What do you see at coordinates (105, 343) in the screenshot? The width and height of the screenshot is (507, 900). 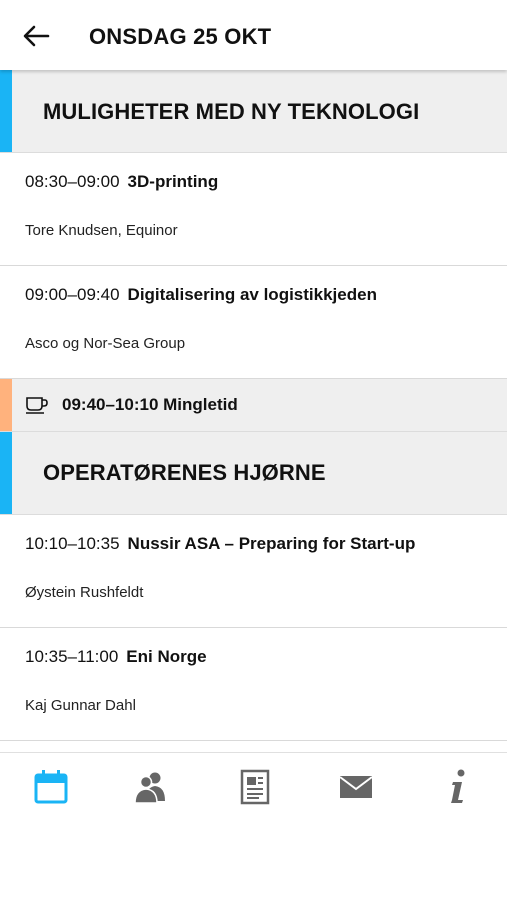 I see `session-speaker: Asco og Nor-Sea Group` at bounding box center [105, 343].